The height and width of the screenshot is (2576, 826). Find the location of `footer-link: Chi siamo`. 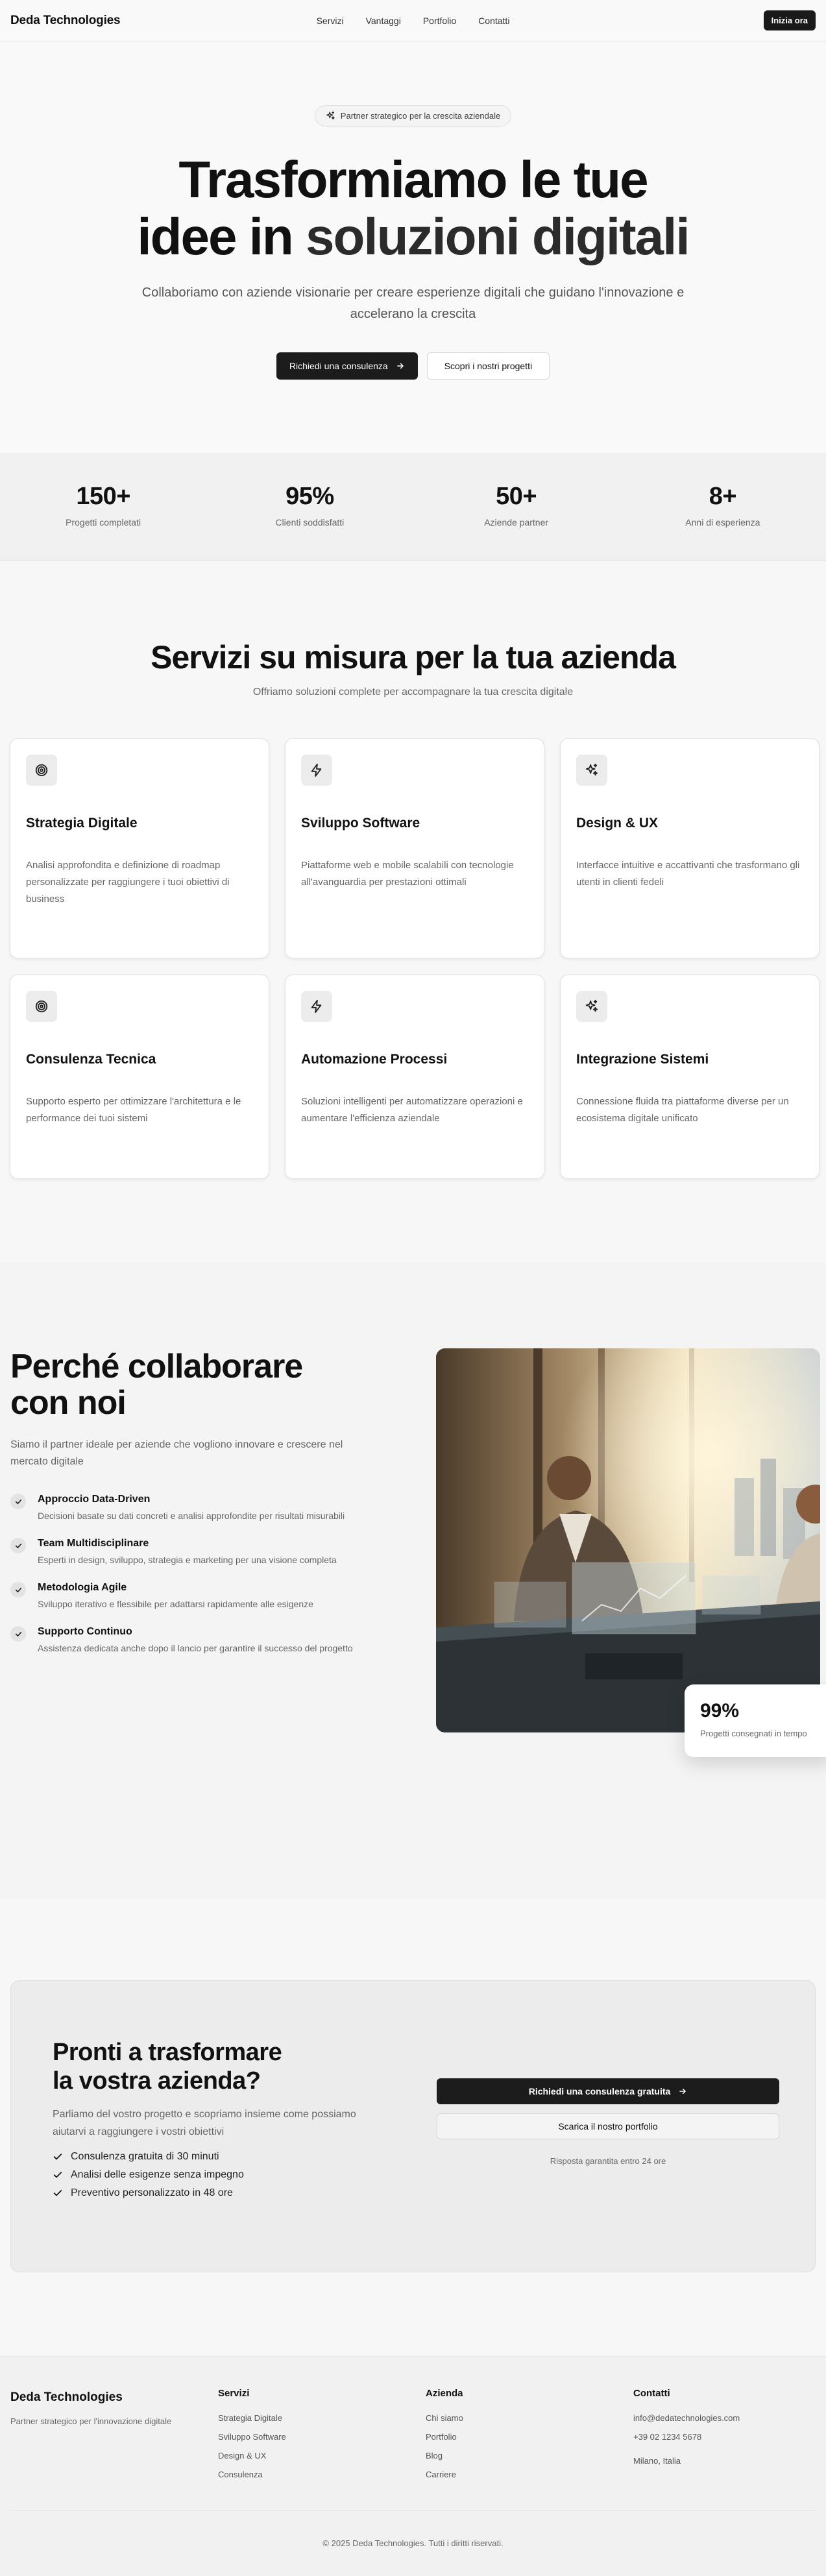

footer-link: Chi siamo is located at coordinates (444, 2418).